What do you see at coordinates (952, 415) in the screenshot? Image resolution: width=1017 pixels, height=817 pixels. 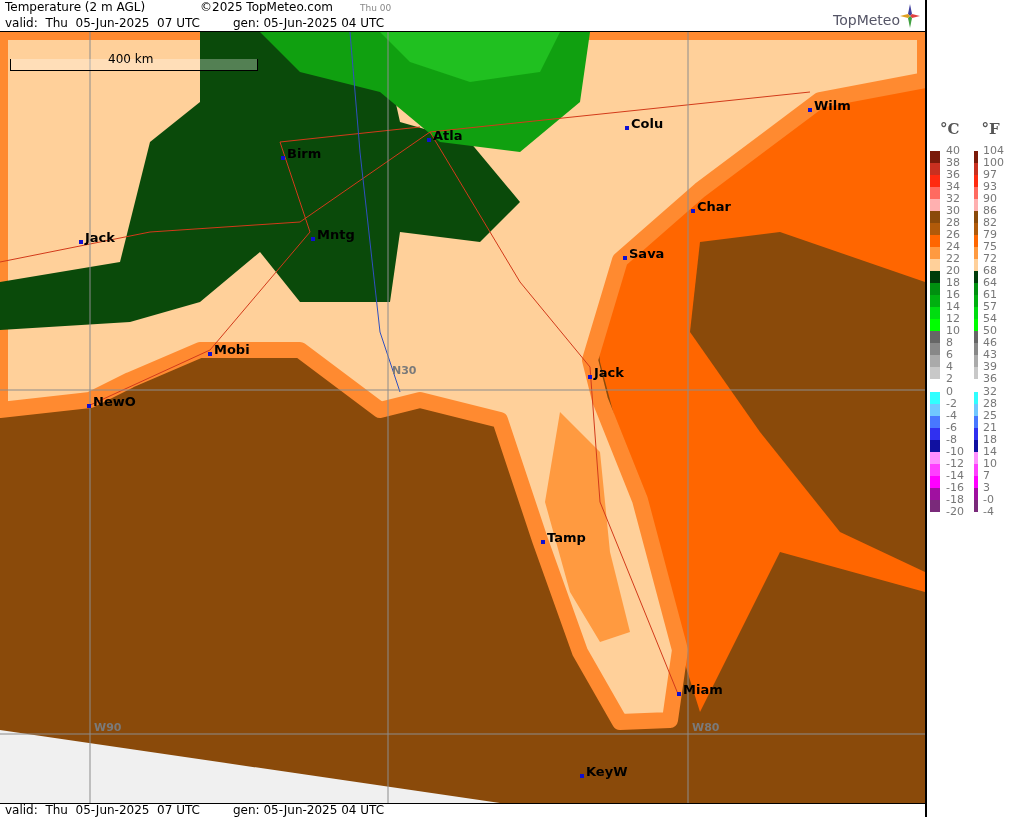 I see `celsius-tick-label: -4` at bounding box center [952, 415].